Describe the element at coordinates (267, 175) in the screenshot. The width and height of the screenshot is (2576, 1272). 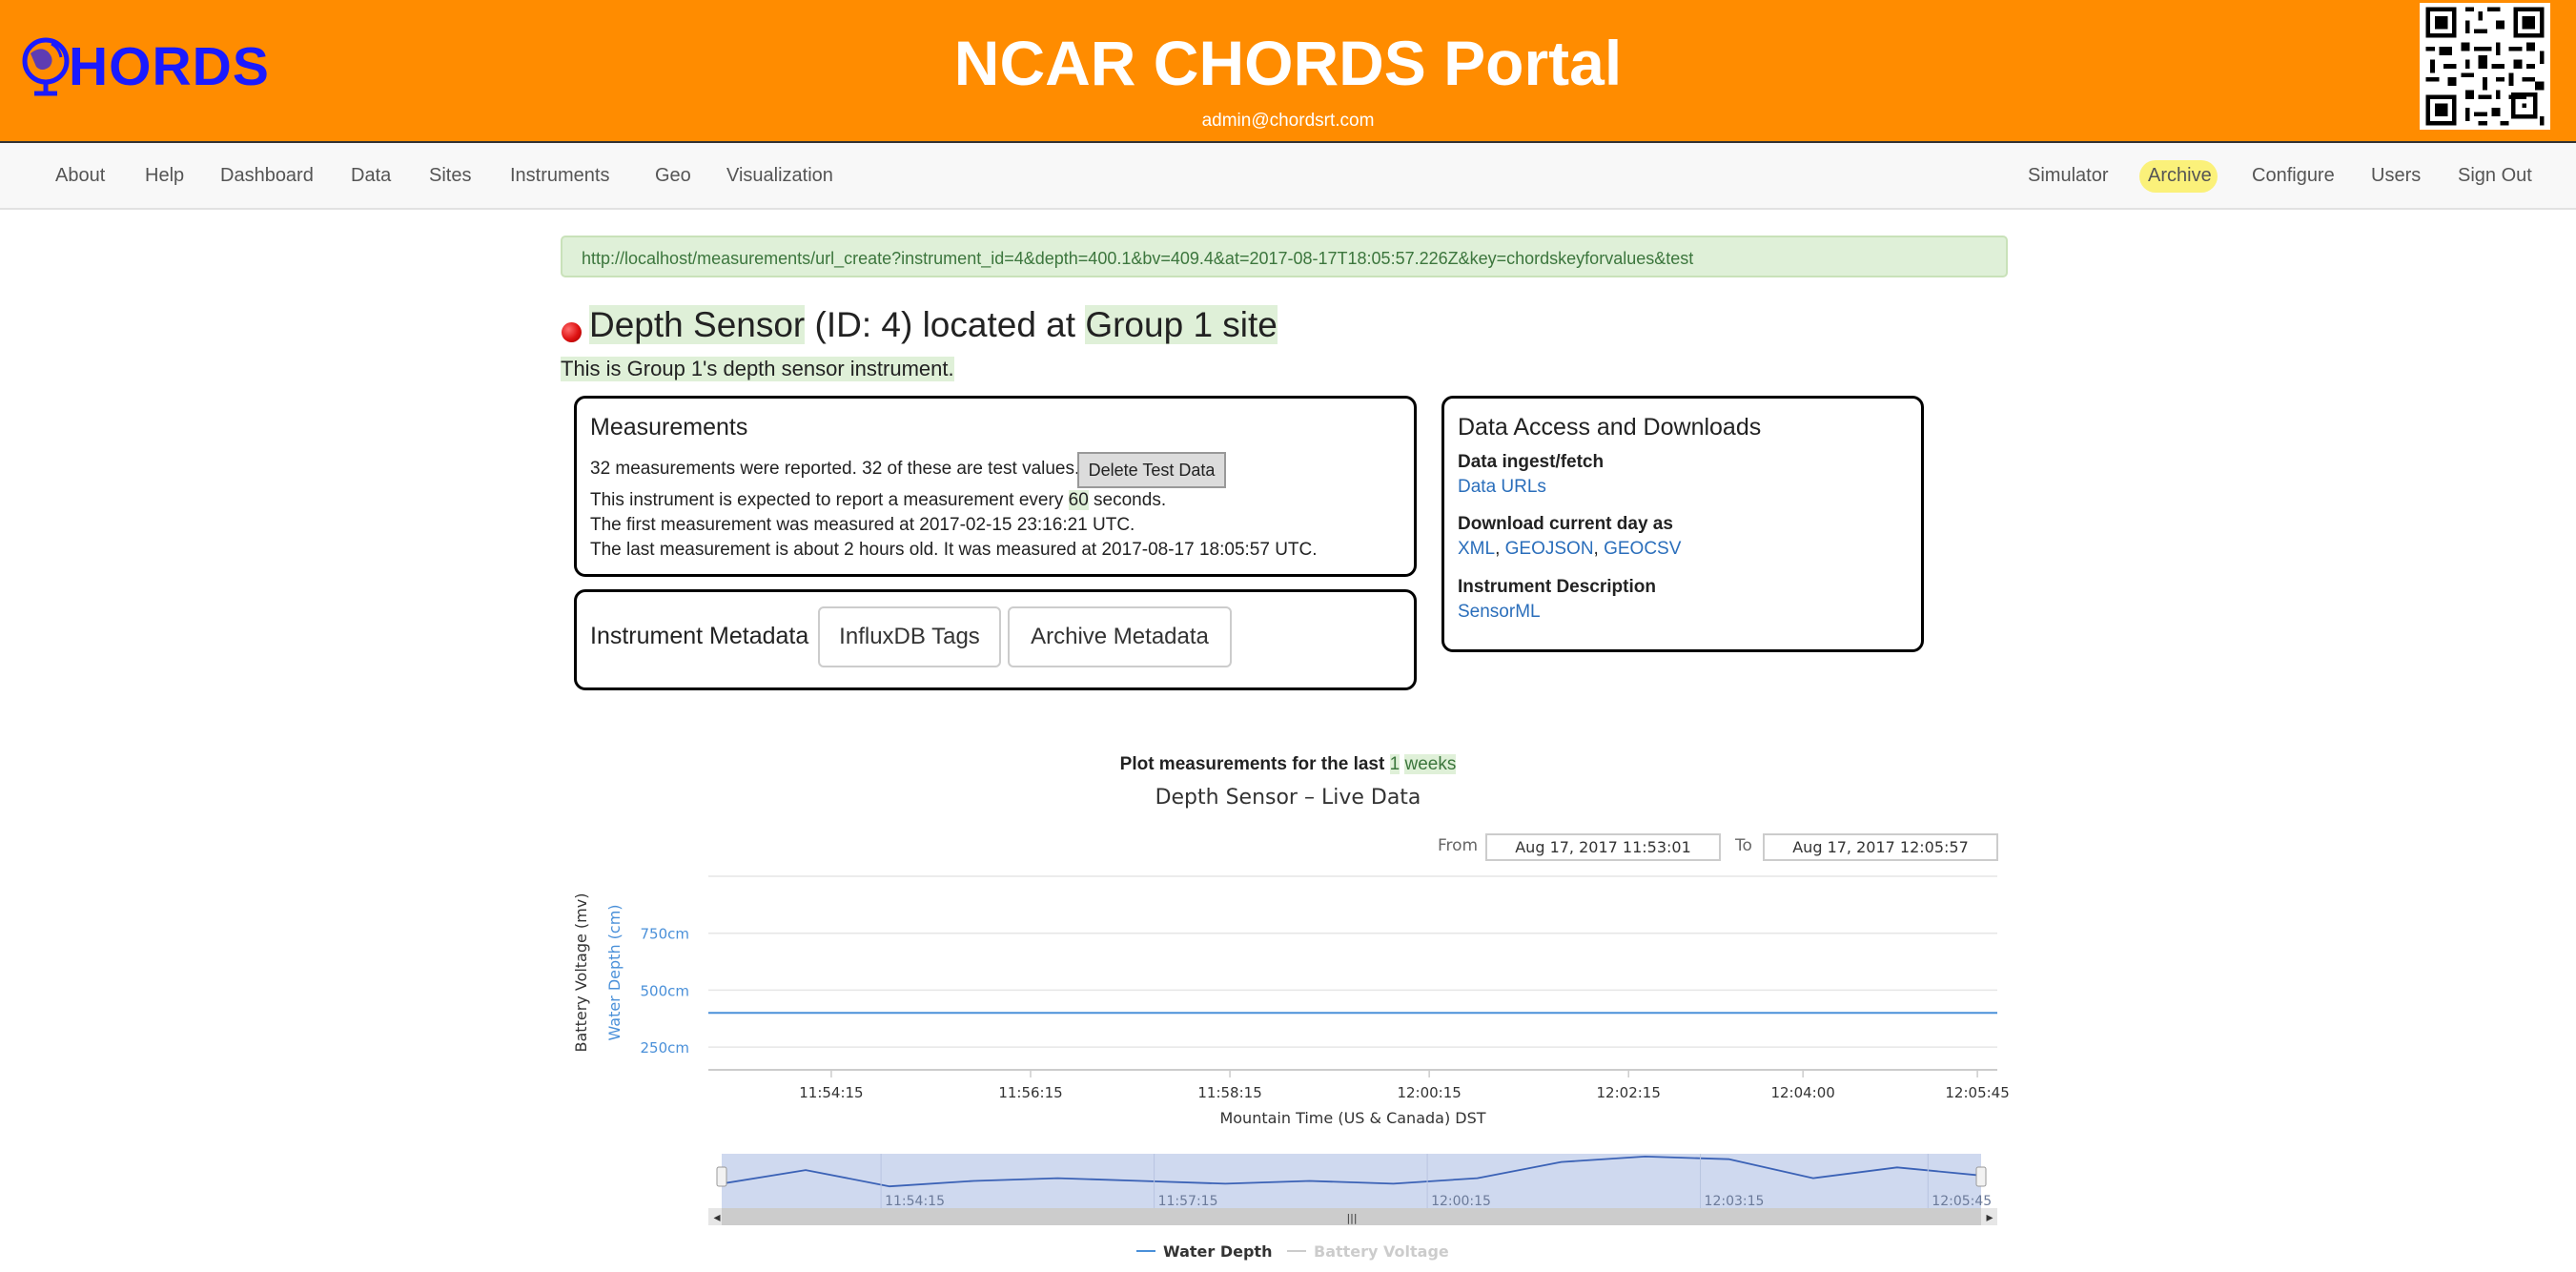
I see `nav-dashboard: Dashboard` at that location.